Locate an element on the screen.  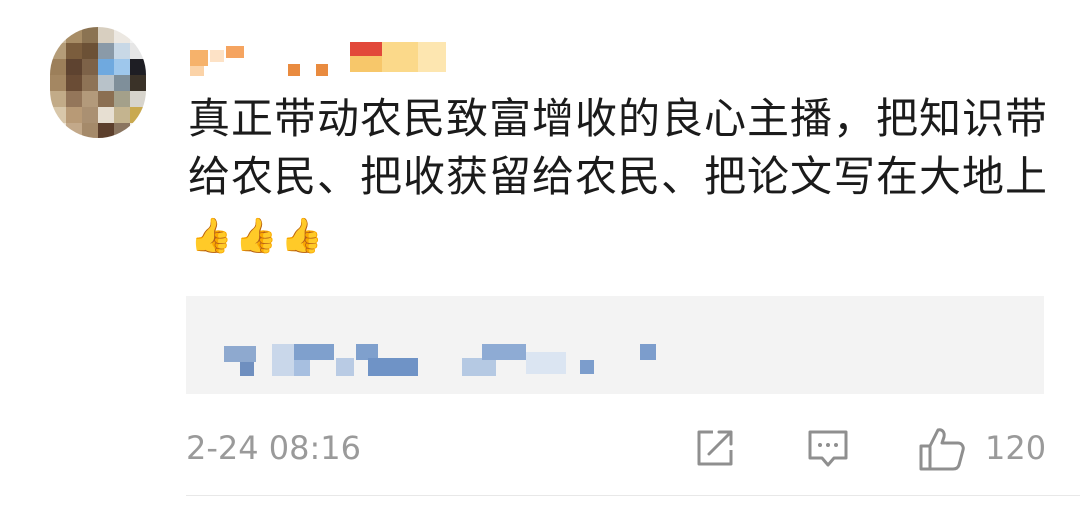
share-icon is located at coordinates (715, 448).